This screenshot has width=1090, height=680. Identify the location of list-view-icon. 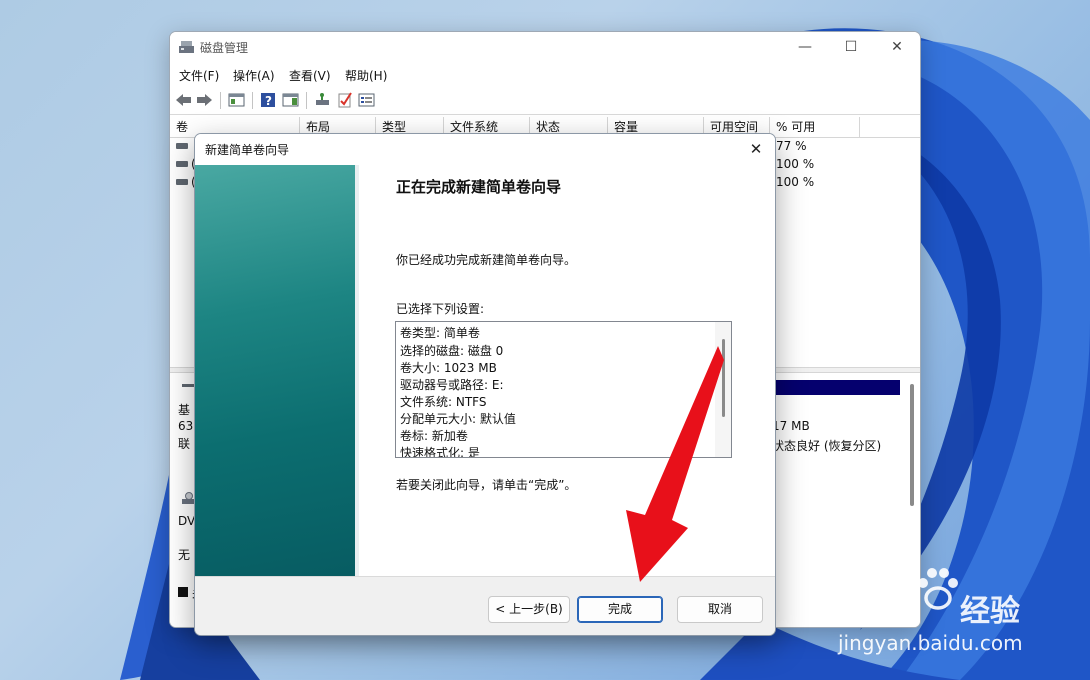
(366, 100).